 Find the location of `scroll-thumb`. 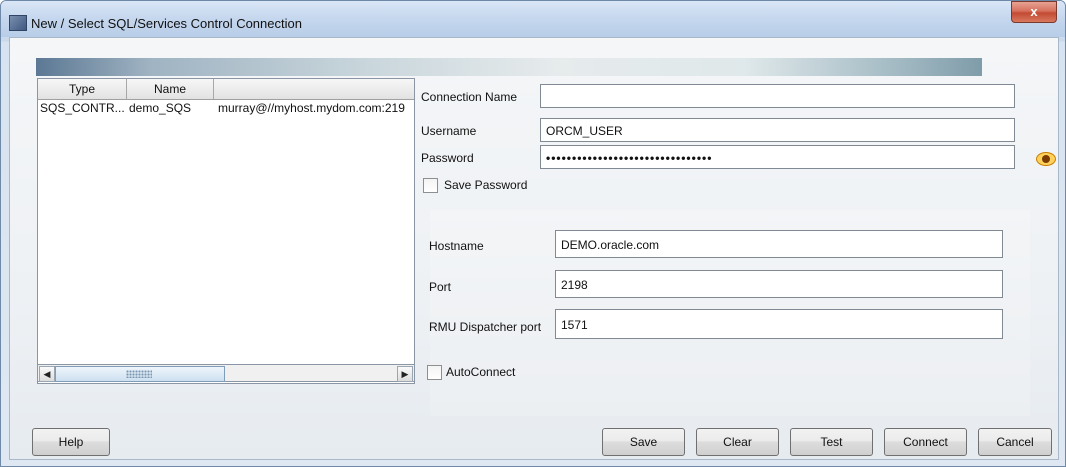

scroll-thumb is located at coordinates (140, 374).